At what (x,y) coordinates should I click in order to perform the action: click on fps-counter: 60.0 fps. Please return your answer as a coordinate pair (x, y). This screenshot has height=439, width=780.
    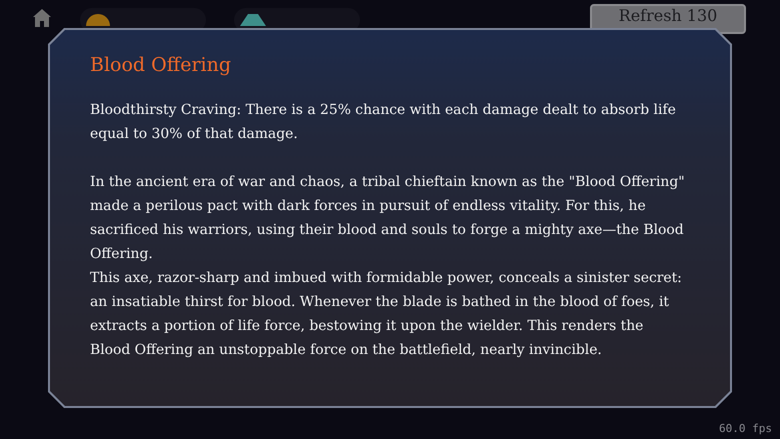
    Looking at the image, I should click on (745, 428).